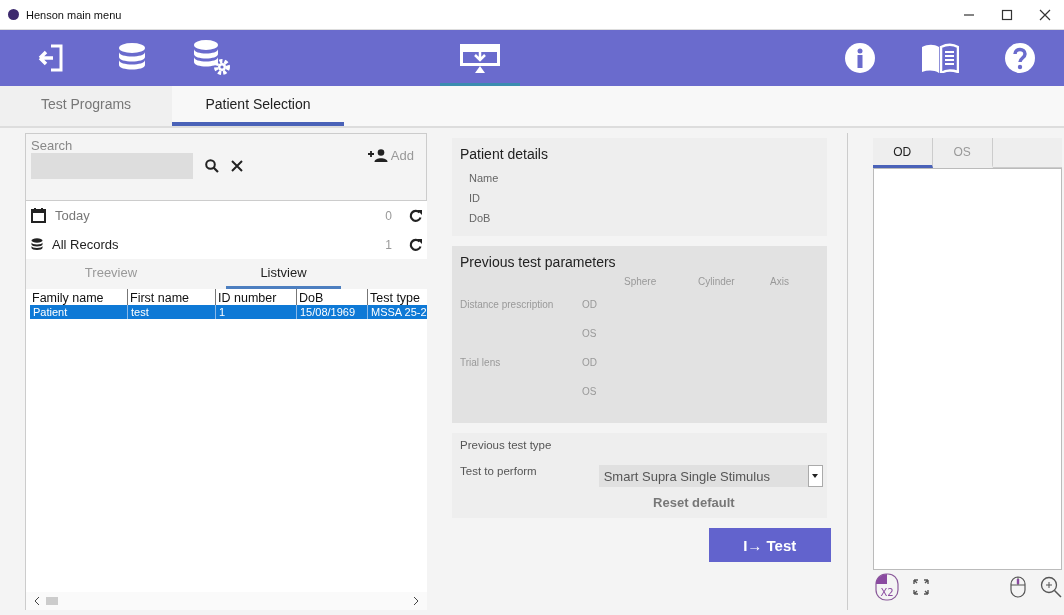 The image size is (1064, 615). What do you see at coordinates (52, 145) in the screenshot?
I see `search-label: Search` at bounding box center [52, 145].